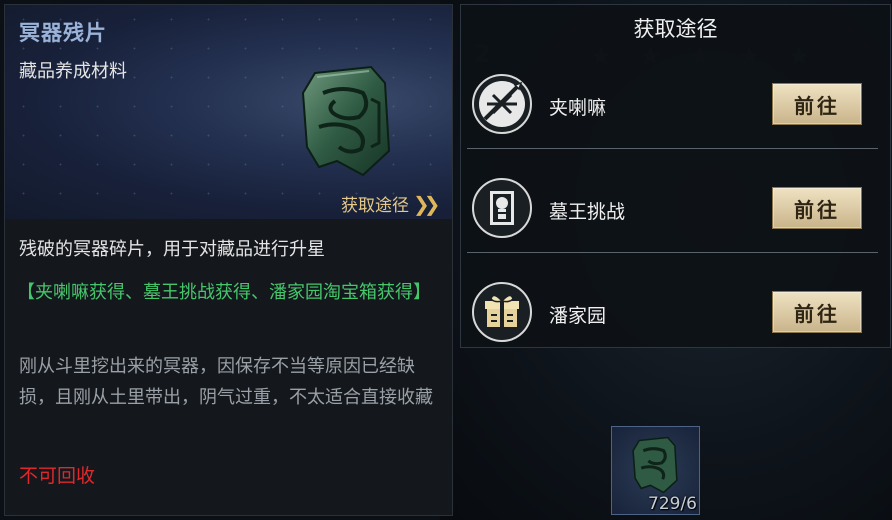 The image size is (892, 520). Describe the element at coordinates (57, 476) in the screenshot. I see `recycle-status: 不可回收` at that location.